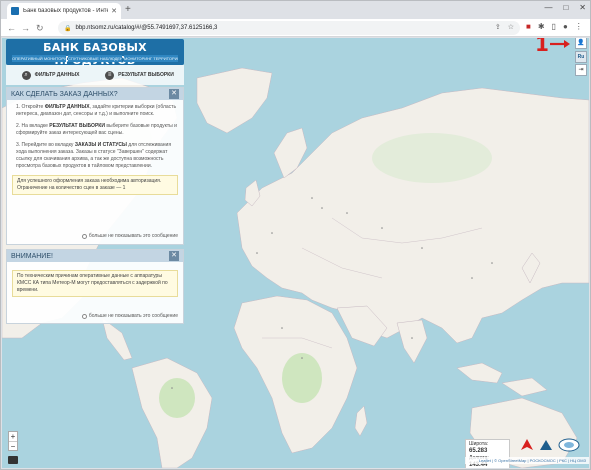 Image resolution: width=591 pixels, height=470 pixels. I want to click on logo-sub-item: СПУТНИКОВЫЕ НАБЛЮДЕНИЯ, so click(95, 58).